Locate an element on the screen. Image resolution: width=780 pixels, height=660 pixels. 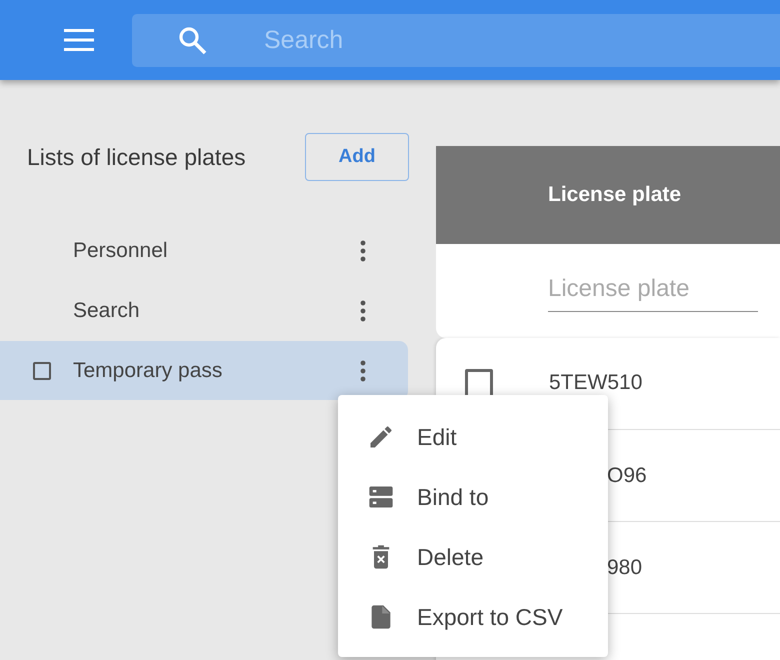
menu-item: Export to CSV is located at coordinates (473, 617).